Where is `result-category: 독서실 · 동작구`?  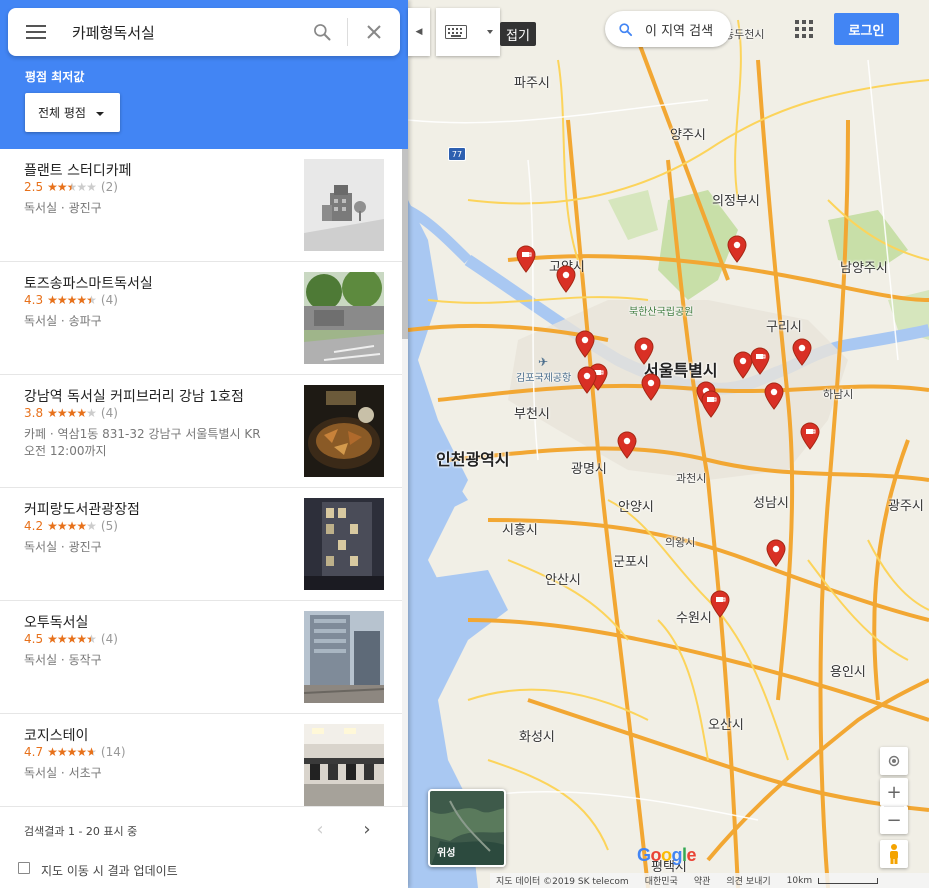 result-category: 독서실 · 동작구 is located at coordinates (63, 660).